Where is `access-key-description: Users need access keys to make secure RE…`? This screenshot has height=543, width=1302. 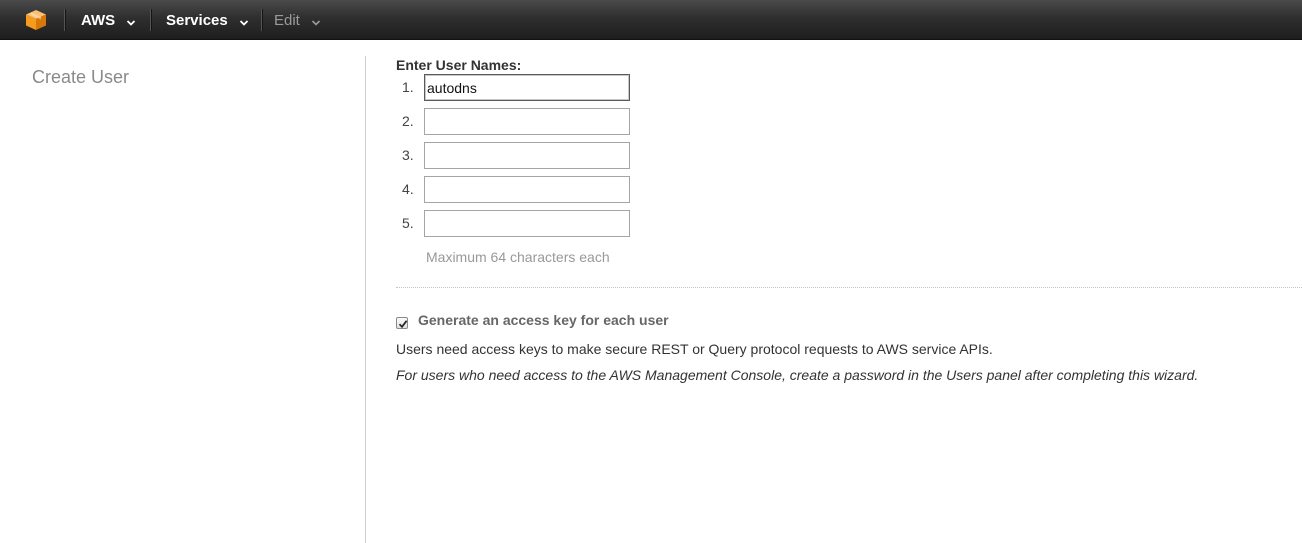 access-key-description: Users need access keys to make secure RE… is located at coordinates (694, 349).